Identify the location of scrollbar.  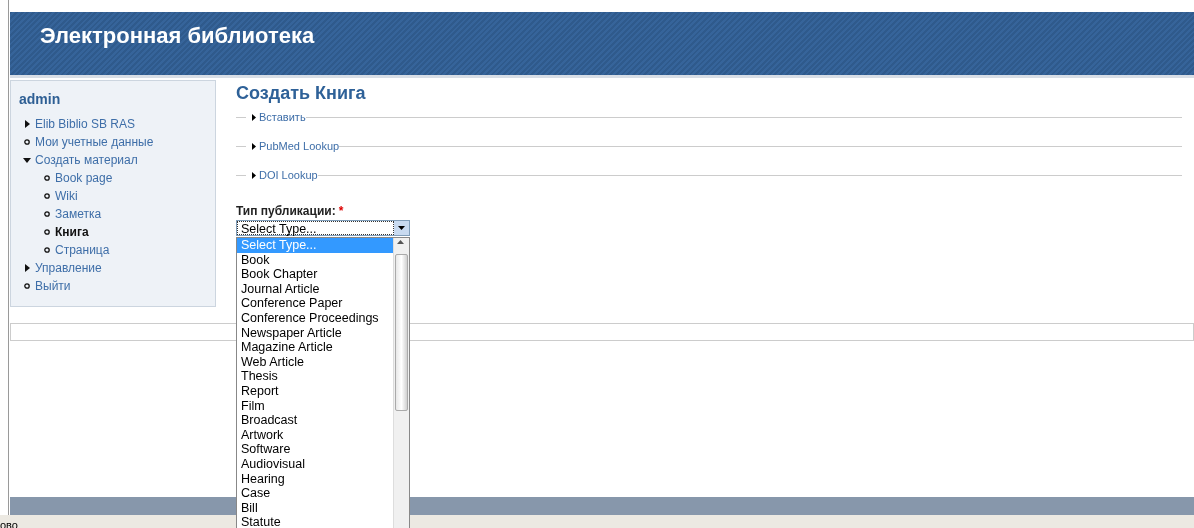
(401, 383).